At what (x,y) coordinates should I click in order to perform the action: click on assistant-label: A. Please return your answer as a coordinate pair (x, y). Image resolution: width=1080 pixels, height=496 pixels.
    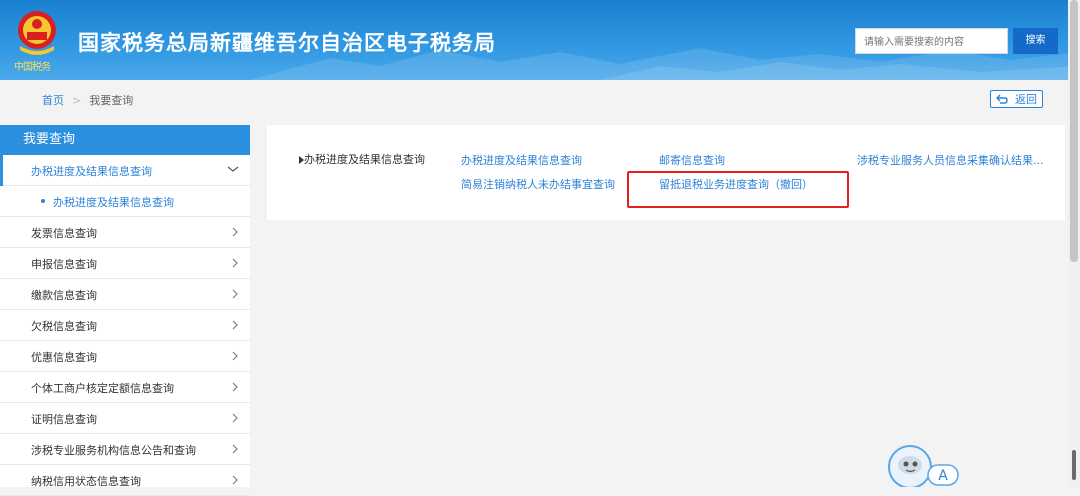
    Looking at the image, I should click on (943, 476).